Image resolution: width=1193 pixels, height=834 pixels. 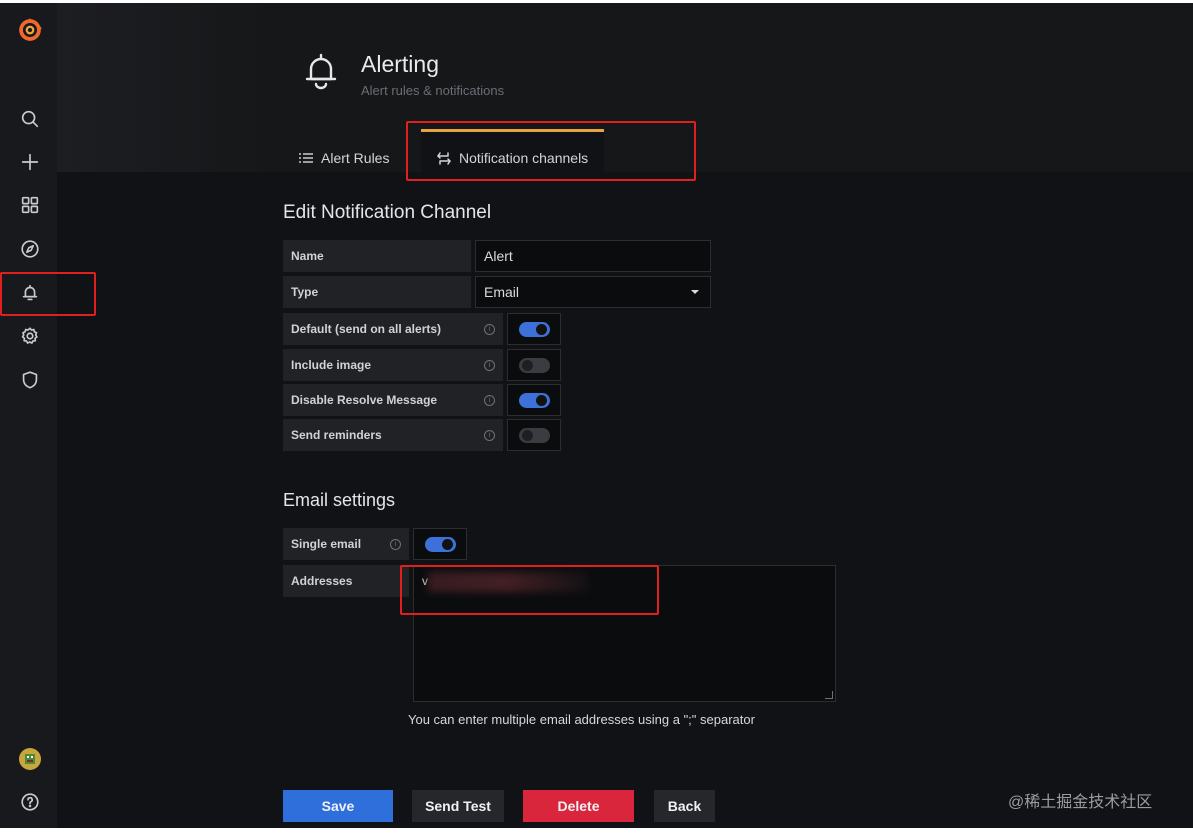 I want to click on watermark: @稀土掘金技术社区, so click(x=1080, y=802).